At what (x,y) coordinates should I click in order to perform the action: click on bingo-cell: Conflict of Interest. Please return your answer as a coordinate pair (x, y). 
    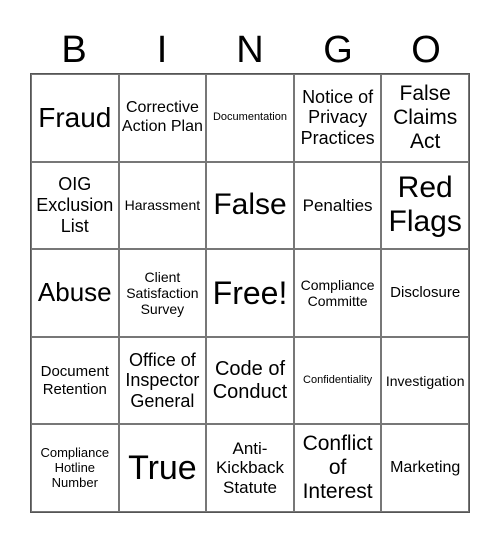
    Looking at the image, I should click on (337, 468).